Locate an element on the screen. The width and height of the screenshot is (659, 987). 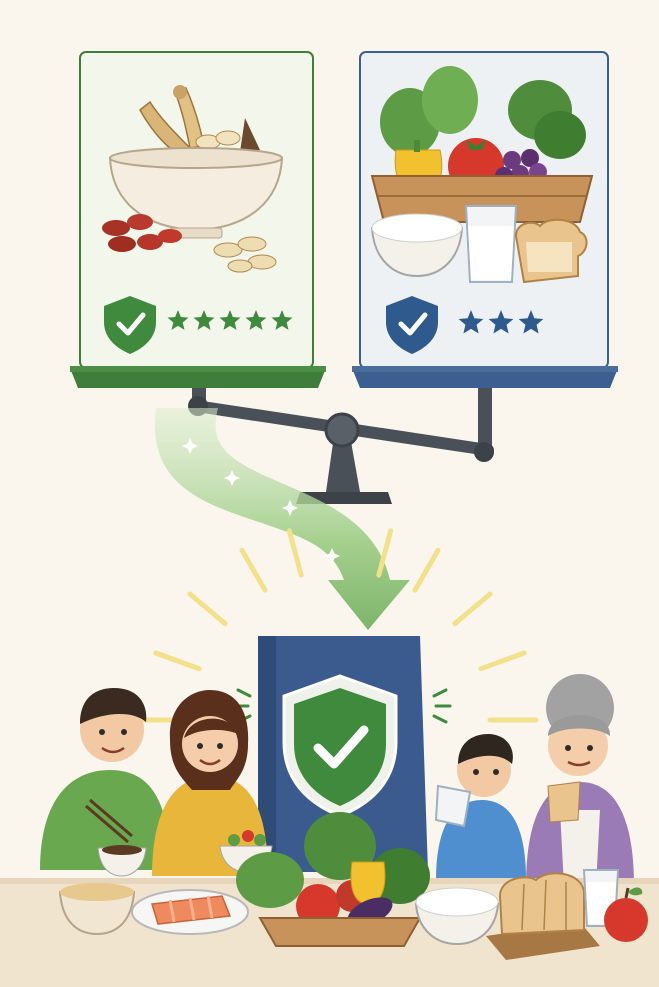
traditional-panel is located at coordinates (198, 219).